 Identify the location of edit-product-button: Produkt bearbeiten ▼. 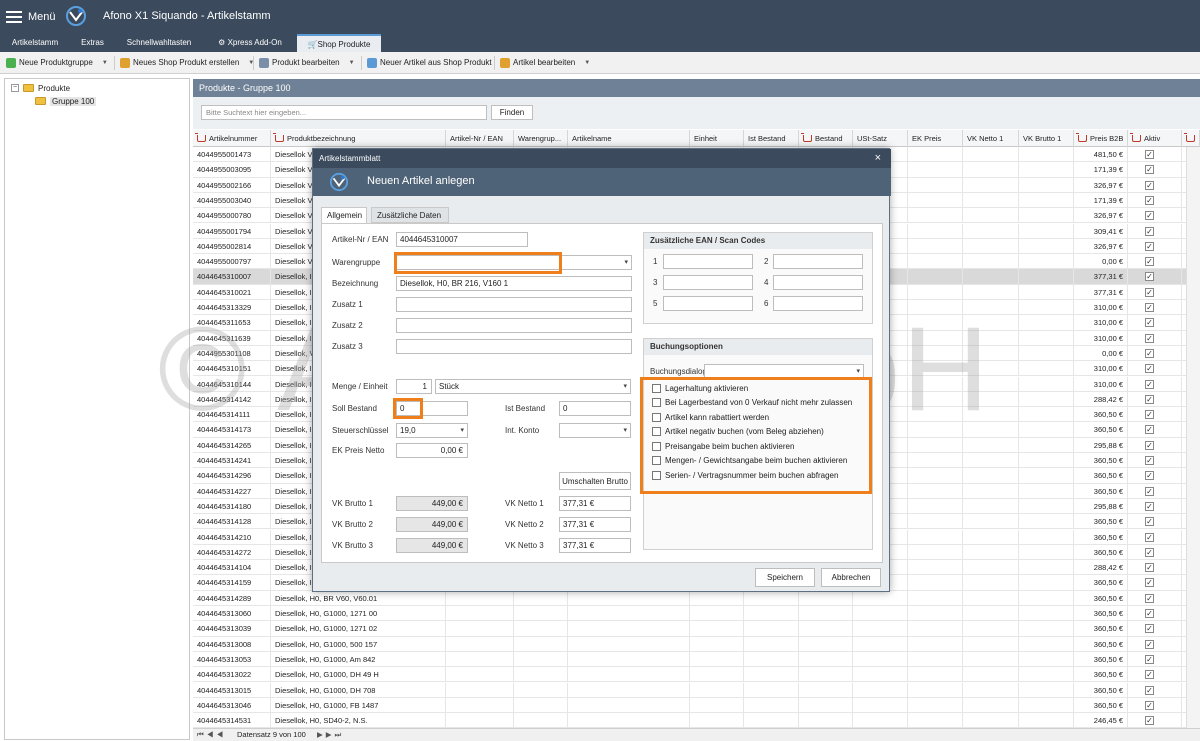
(307, 63).